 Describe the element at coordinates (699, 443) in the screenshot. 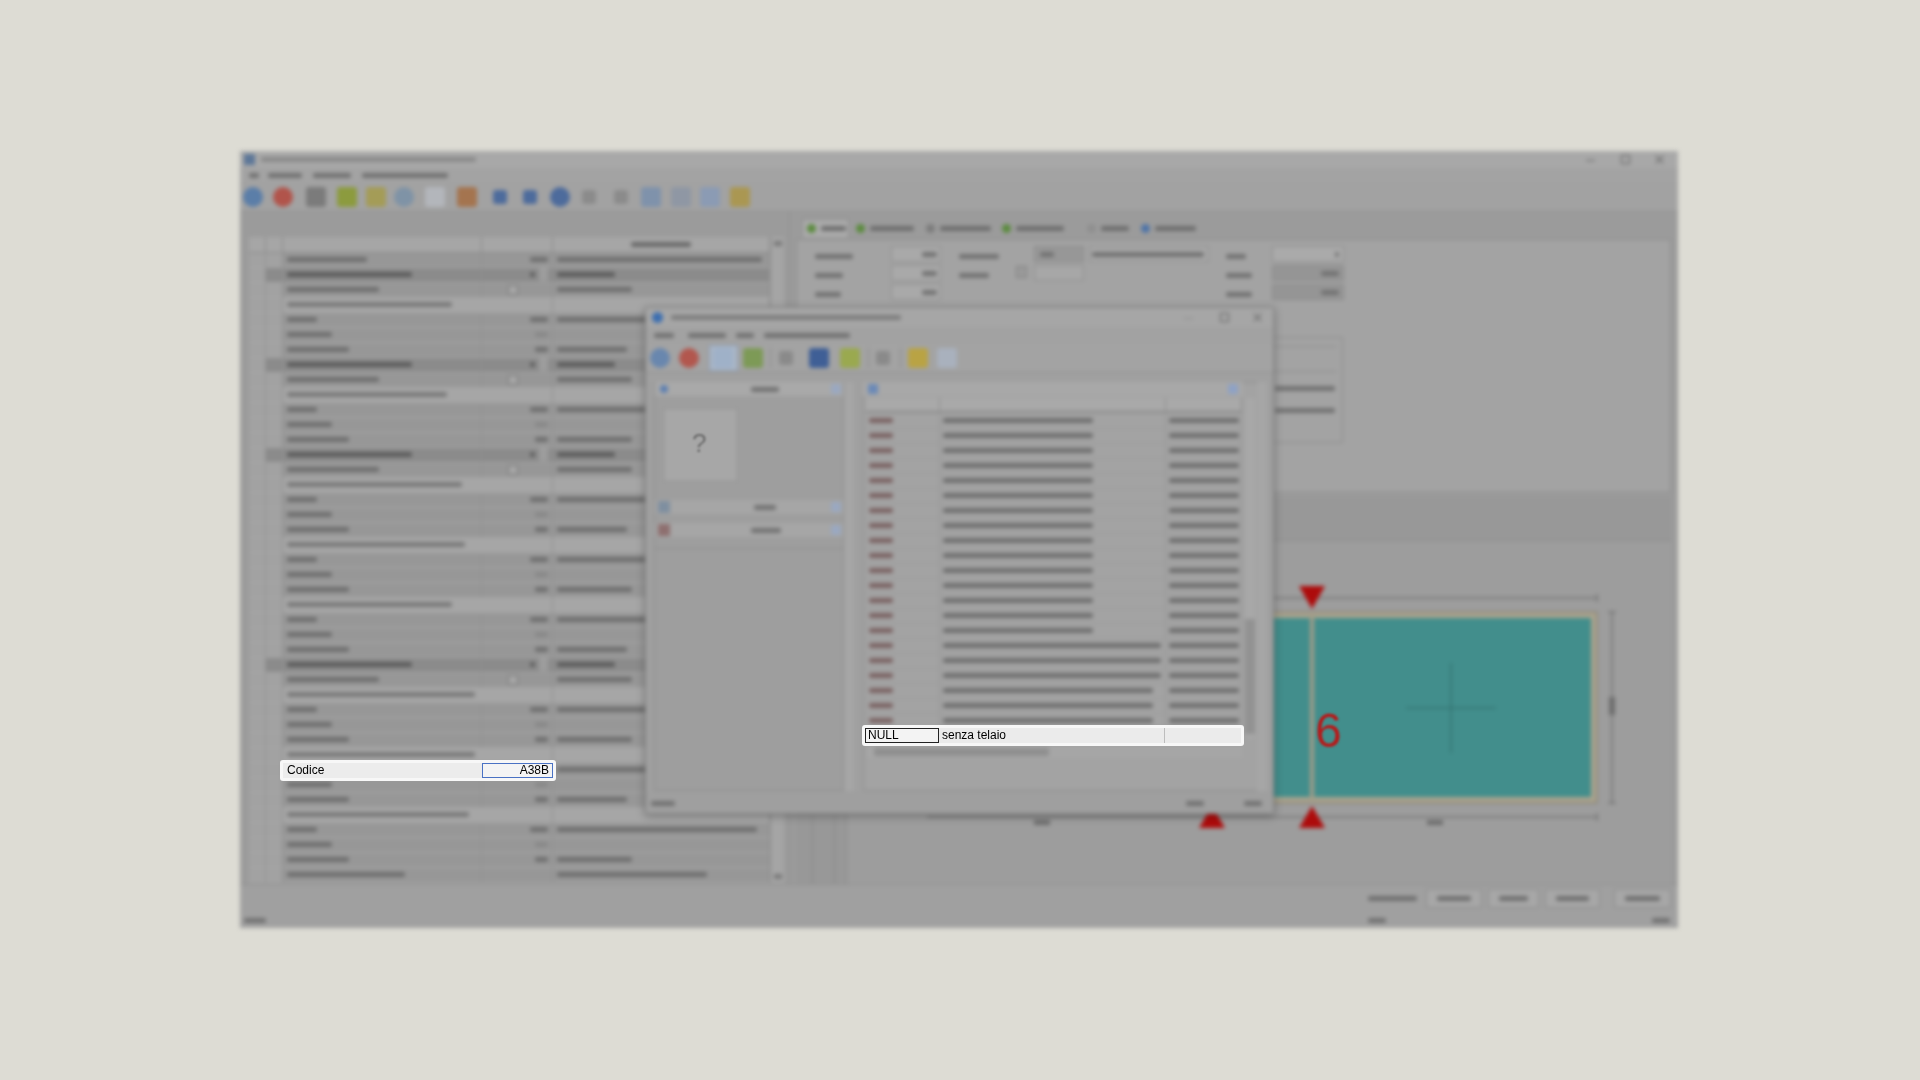

I see `preview-question-mark: ?` at that location.